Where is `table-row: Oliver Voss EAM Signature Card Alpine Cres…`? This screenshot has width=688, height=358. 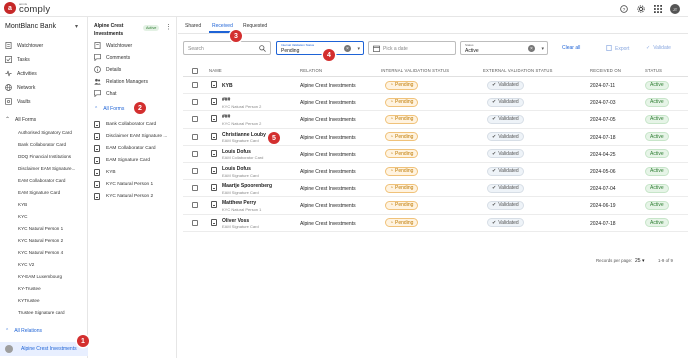 table-row: Oliver Voss EAM Signature Card Alpine Cres… is located at coordinates (435, 223).